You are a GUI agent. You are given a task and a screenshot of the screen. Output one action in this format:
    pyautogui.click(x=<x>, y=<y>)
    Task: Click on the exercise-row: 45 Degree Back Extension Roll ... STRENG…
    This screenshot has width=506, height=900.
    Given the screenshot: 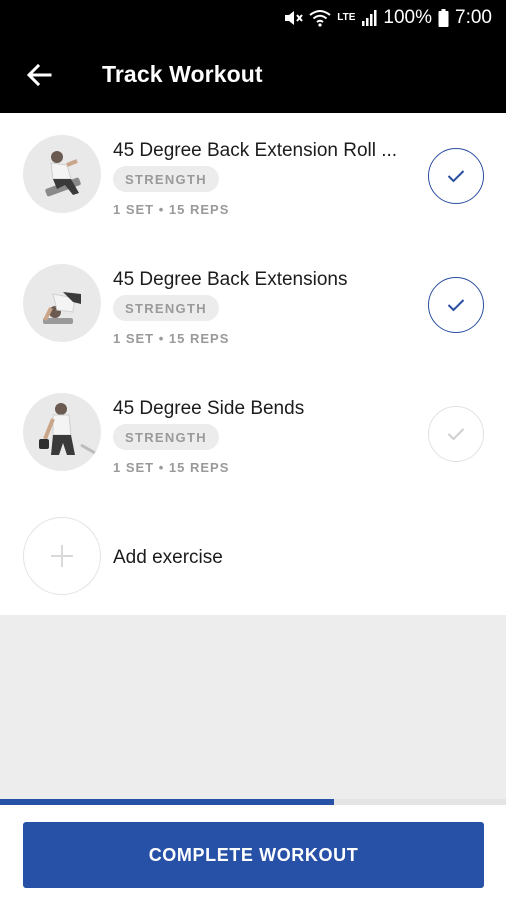 What is the action you would take?
    pyautogui.click(x=253, y=177)
    